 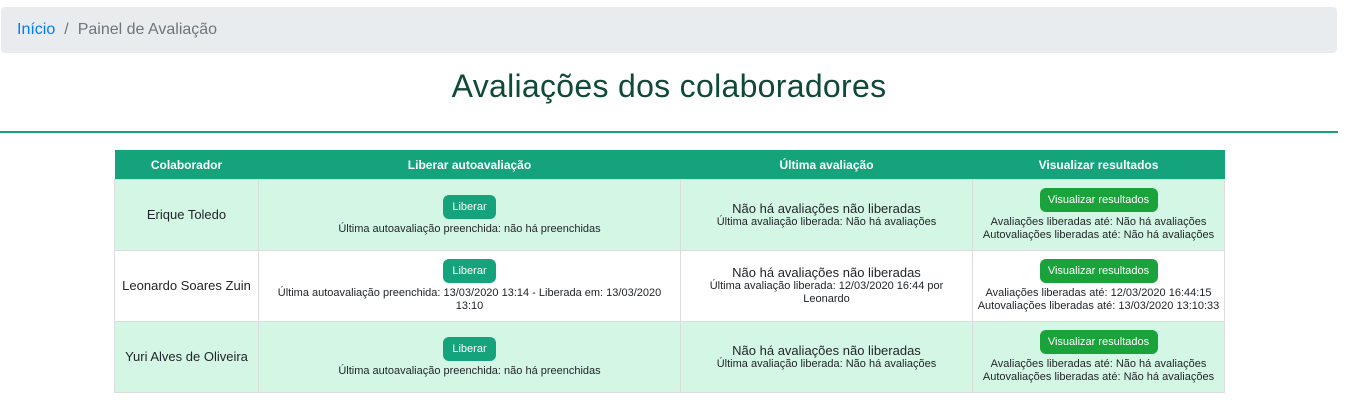 I want to click on collaborator-cell: Yuri Alves de Oliveira, so click(x=186, y=357).